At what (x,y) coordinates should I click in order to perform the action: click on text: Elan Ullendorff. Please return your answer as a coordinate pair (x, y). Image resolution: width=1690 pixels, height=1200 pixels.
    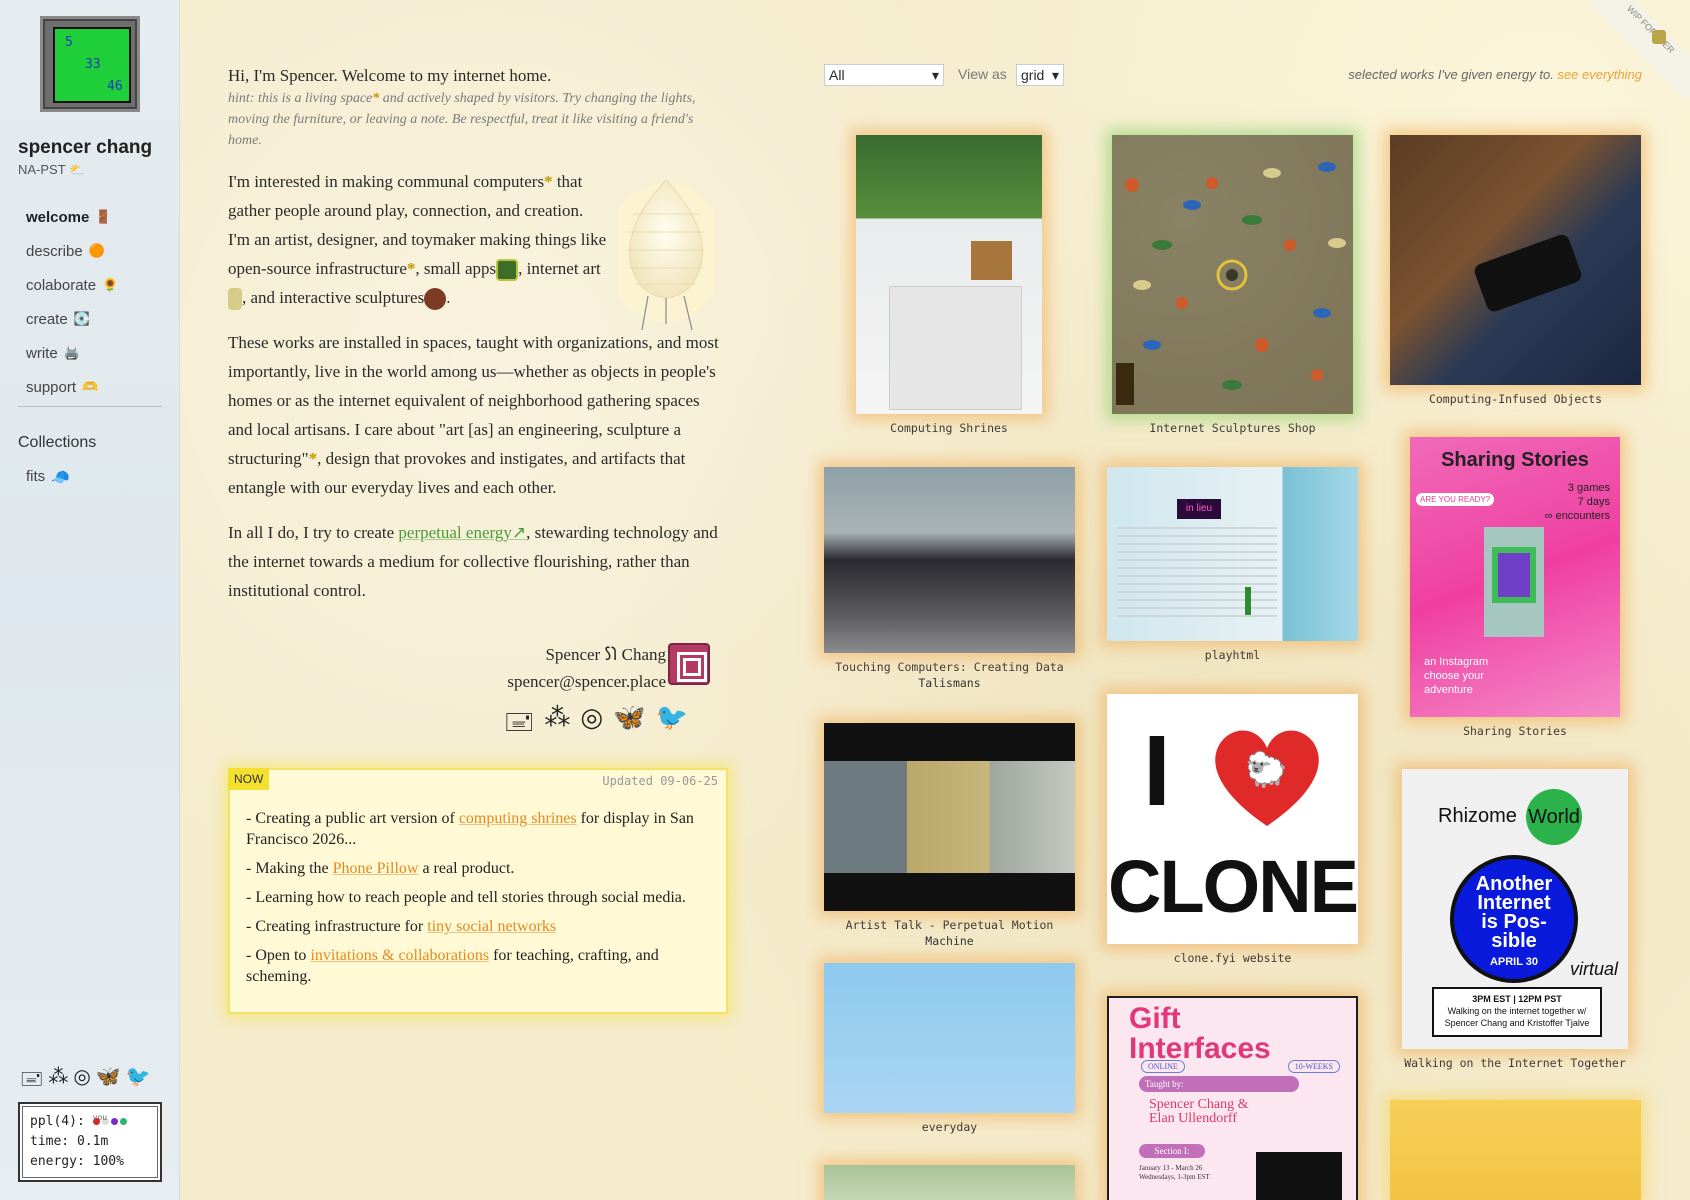
    Looking at the image, I should click on (1193, 1118).